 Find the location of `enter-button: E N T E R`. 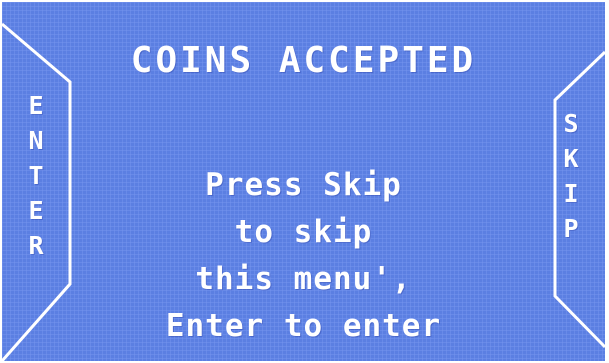

enter-button: E N T E R is located at coordinates (36, 195).